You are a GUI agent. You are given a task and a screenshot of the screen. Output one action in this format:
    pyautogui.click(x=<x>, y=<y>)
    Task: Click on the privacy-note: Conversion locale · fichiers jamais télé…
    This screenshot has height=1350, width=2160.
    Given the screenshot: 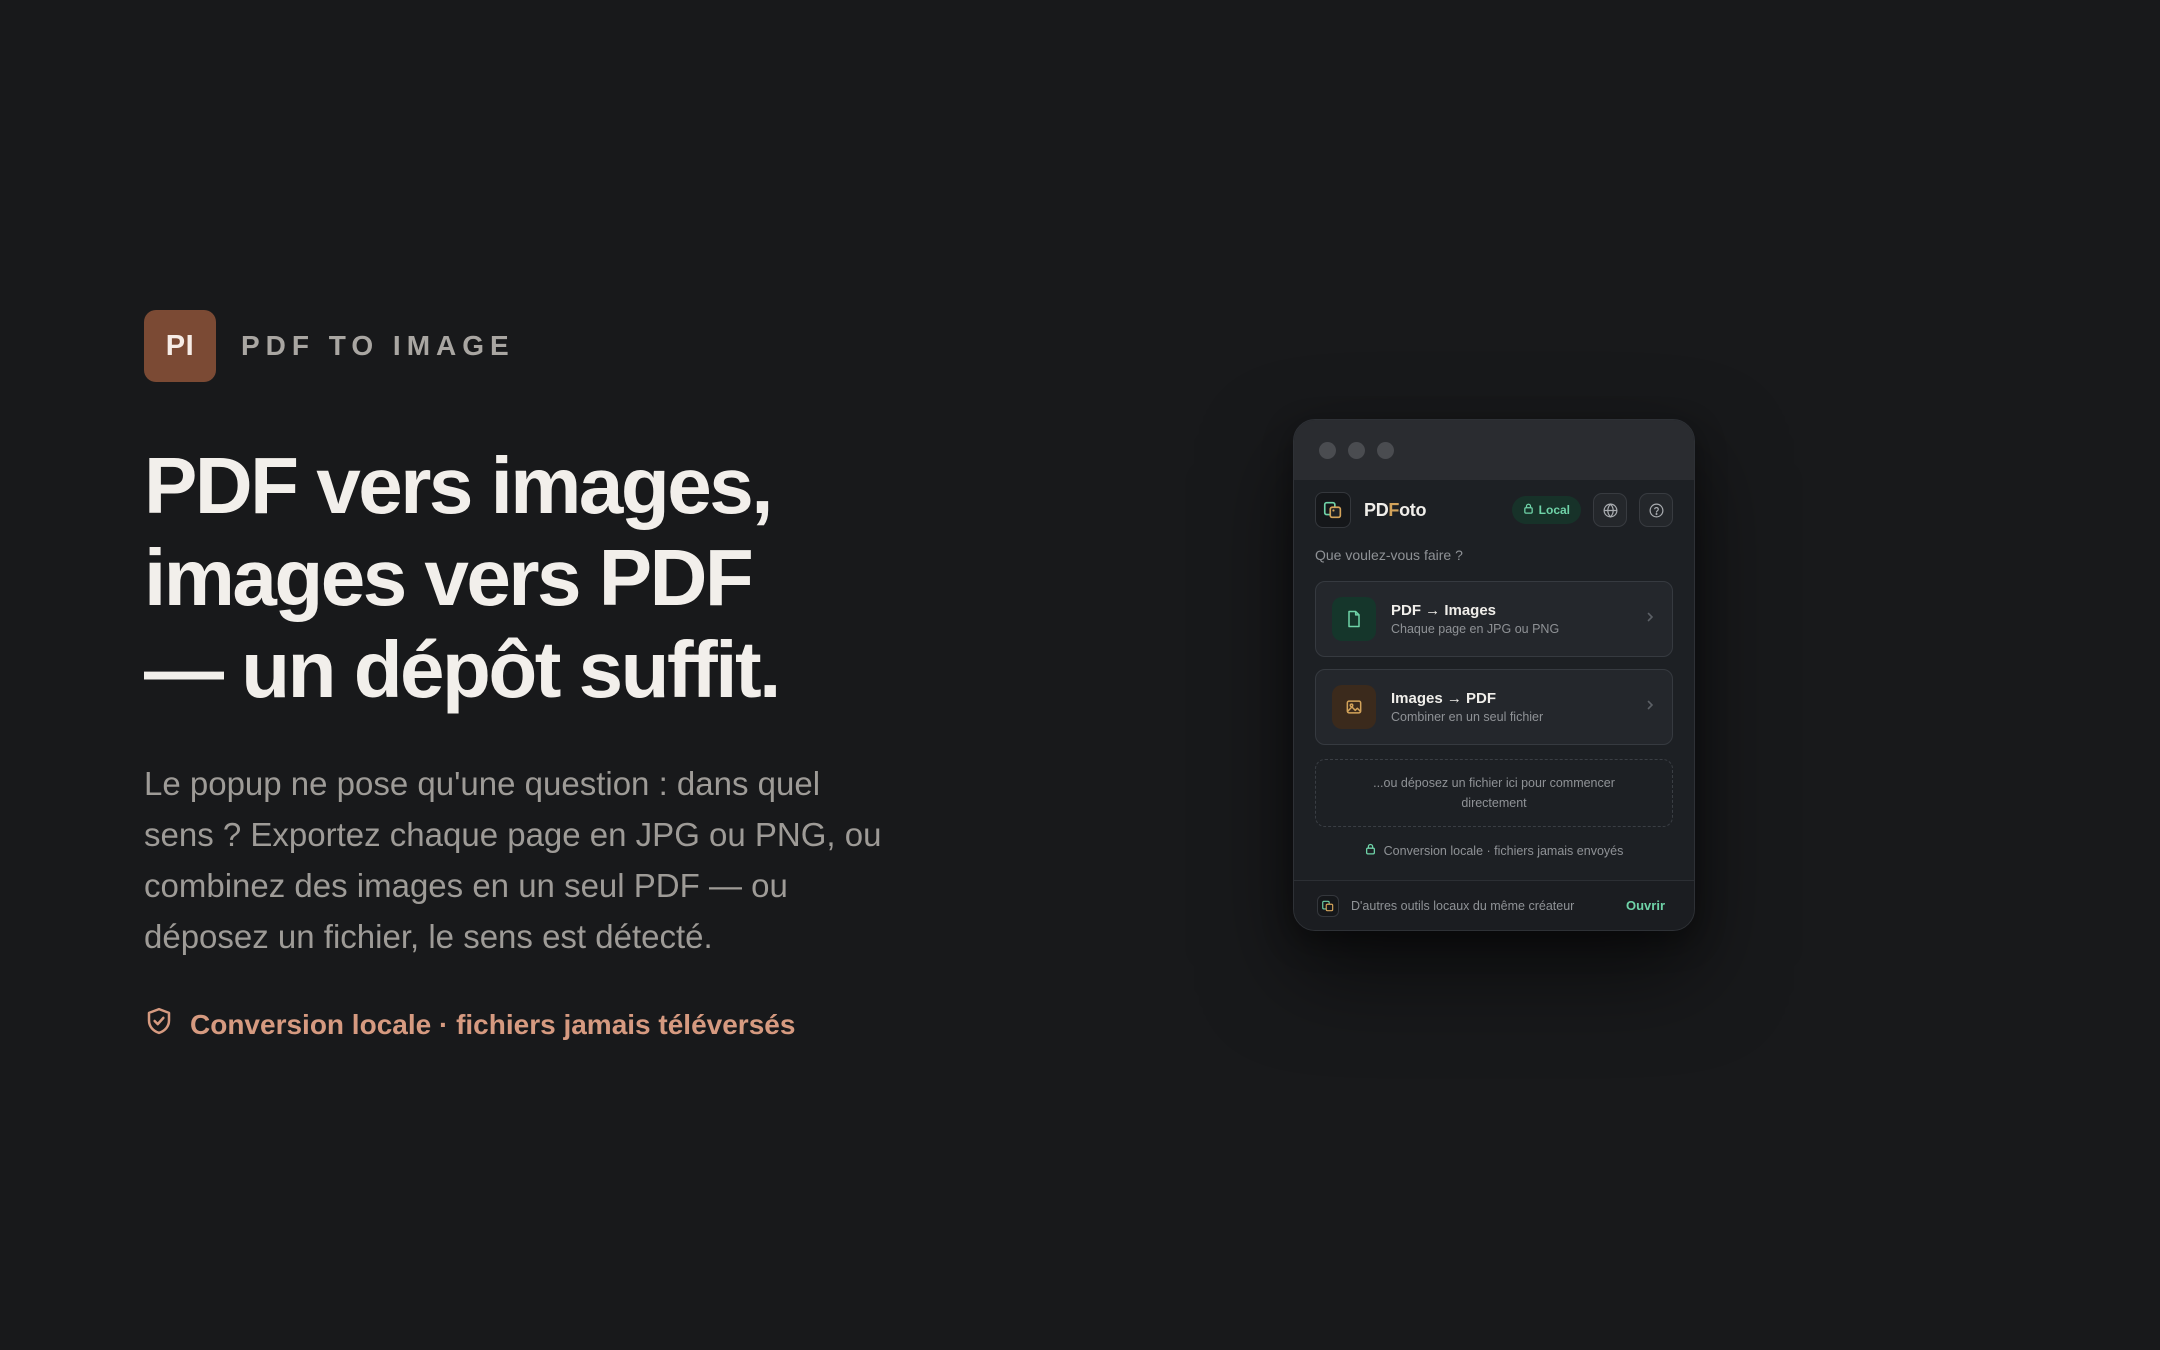 What is the action you would take?
    pyautogui.click(x=524, y=1024)
    